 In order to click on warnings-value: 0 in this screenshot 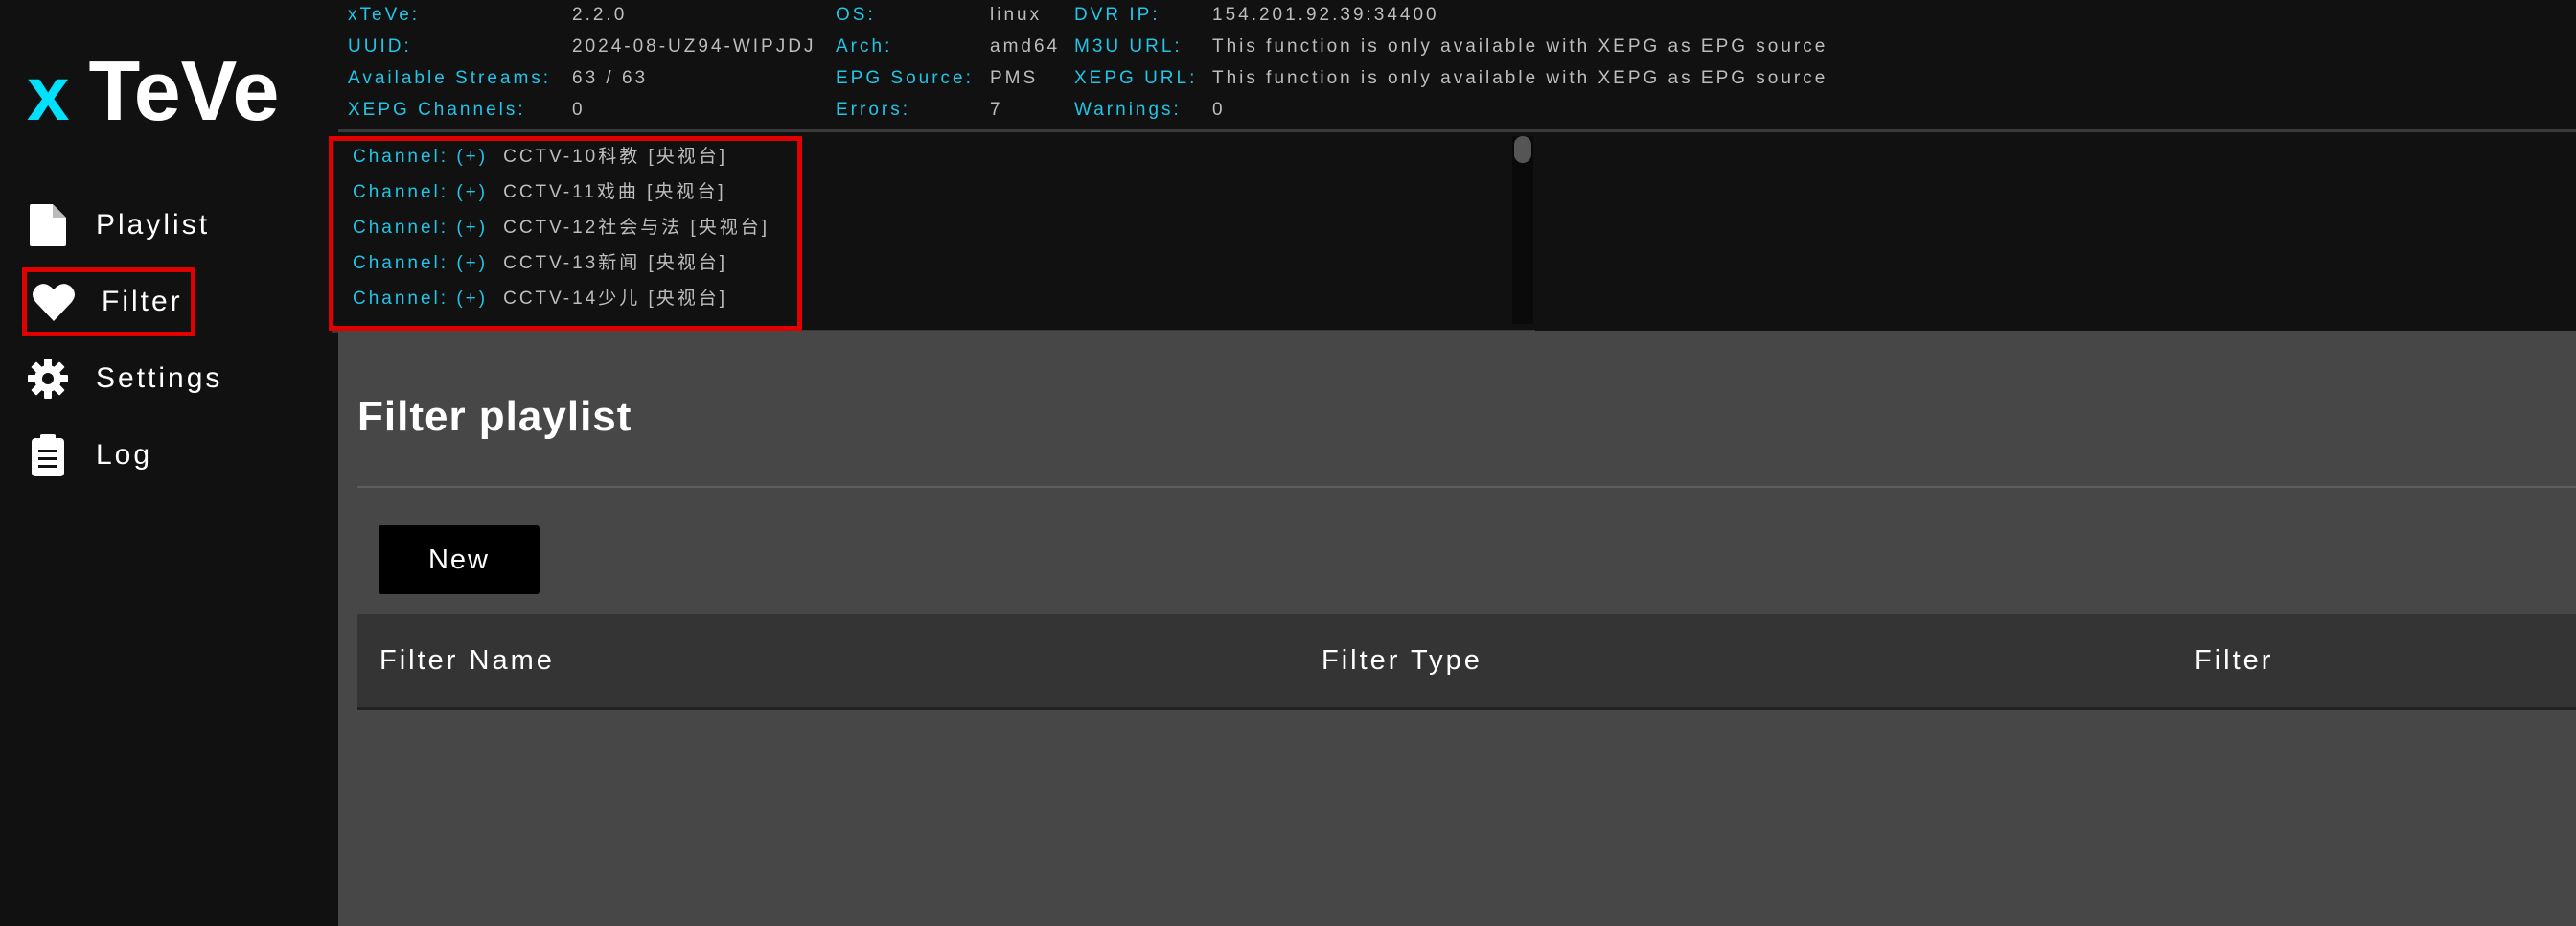, I will do `click(1219, 110)`.